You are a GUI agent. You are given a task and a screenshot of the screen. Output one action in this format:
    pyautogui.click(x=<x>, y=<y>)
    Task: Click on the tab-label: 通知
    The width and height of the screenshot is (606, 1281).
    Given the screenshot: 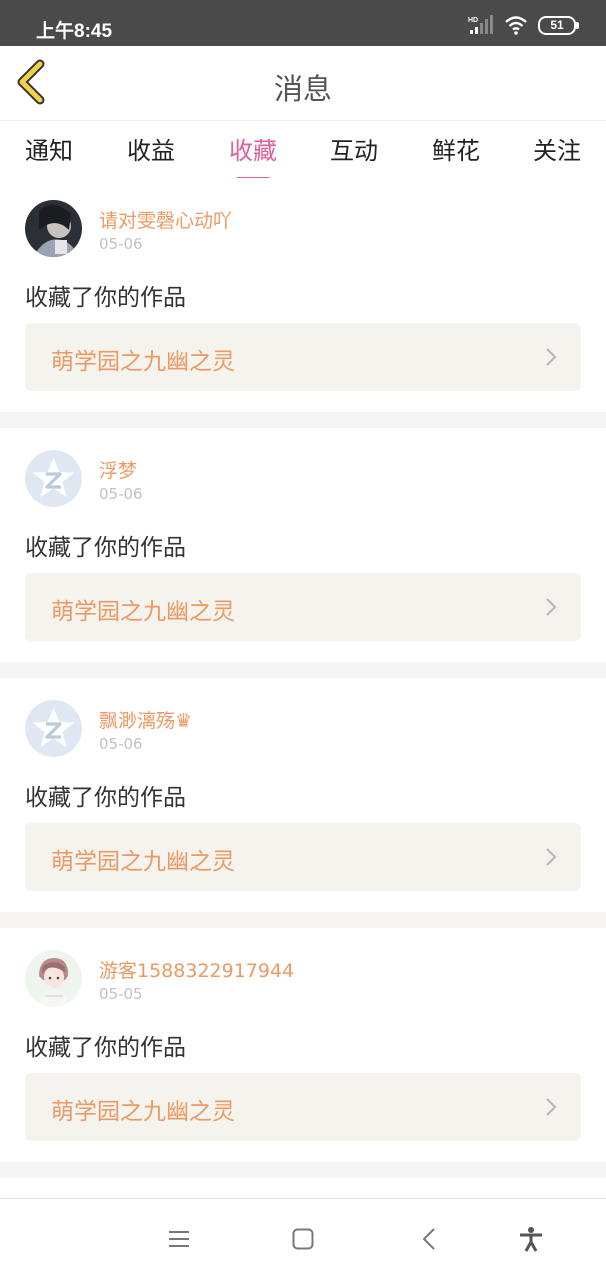 What is the action you would take?
    pyautogui.click(x=49, y=151)
    